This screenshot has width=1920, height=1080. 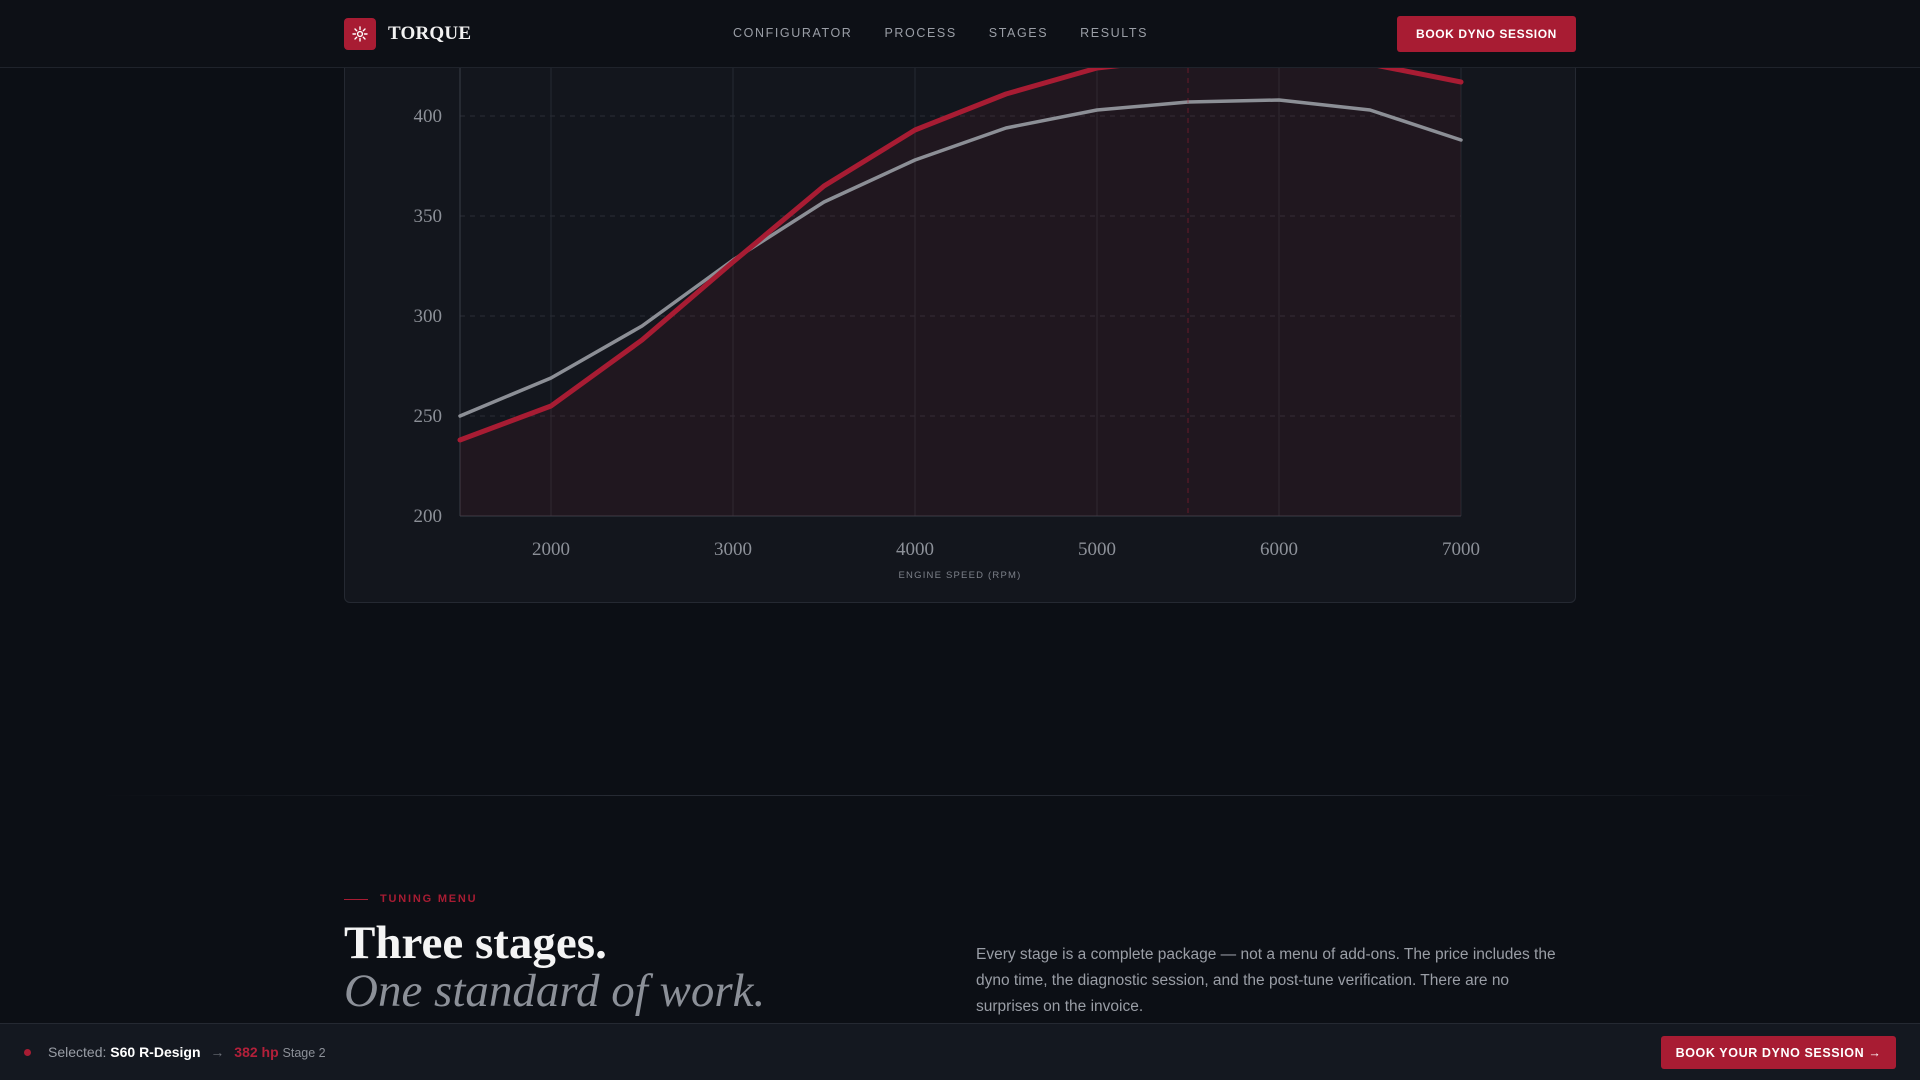 What do you see at coordinates (960, 575) in the screenshot?
I see `x-axis-title: ENGINE SPEED (RPM)` at bounding box center [960, 575].